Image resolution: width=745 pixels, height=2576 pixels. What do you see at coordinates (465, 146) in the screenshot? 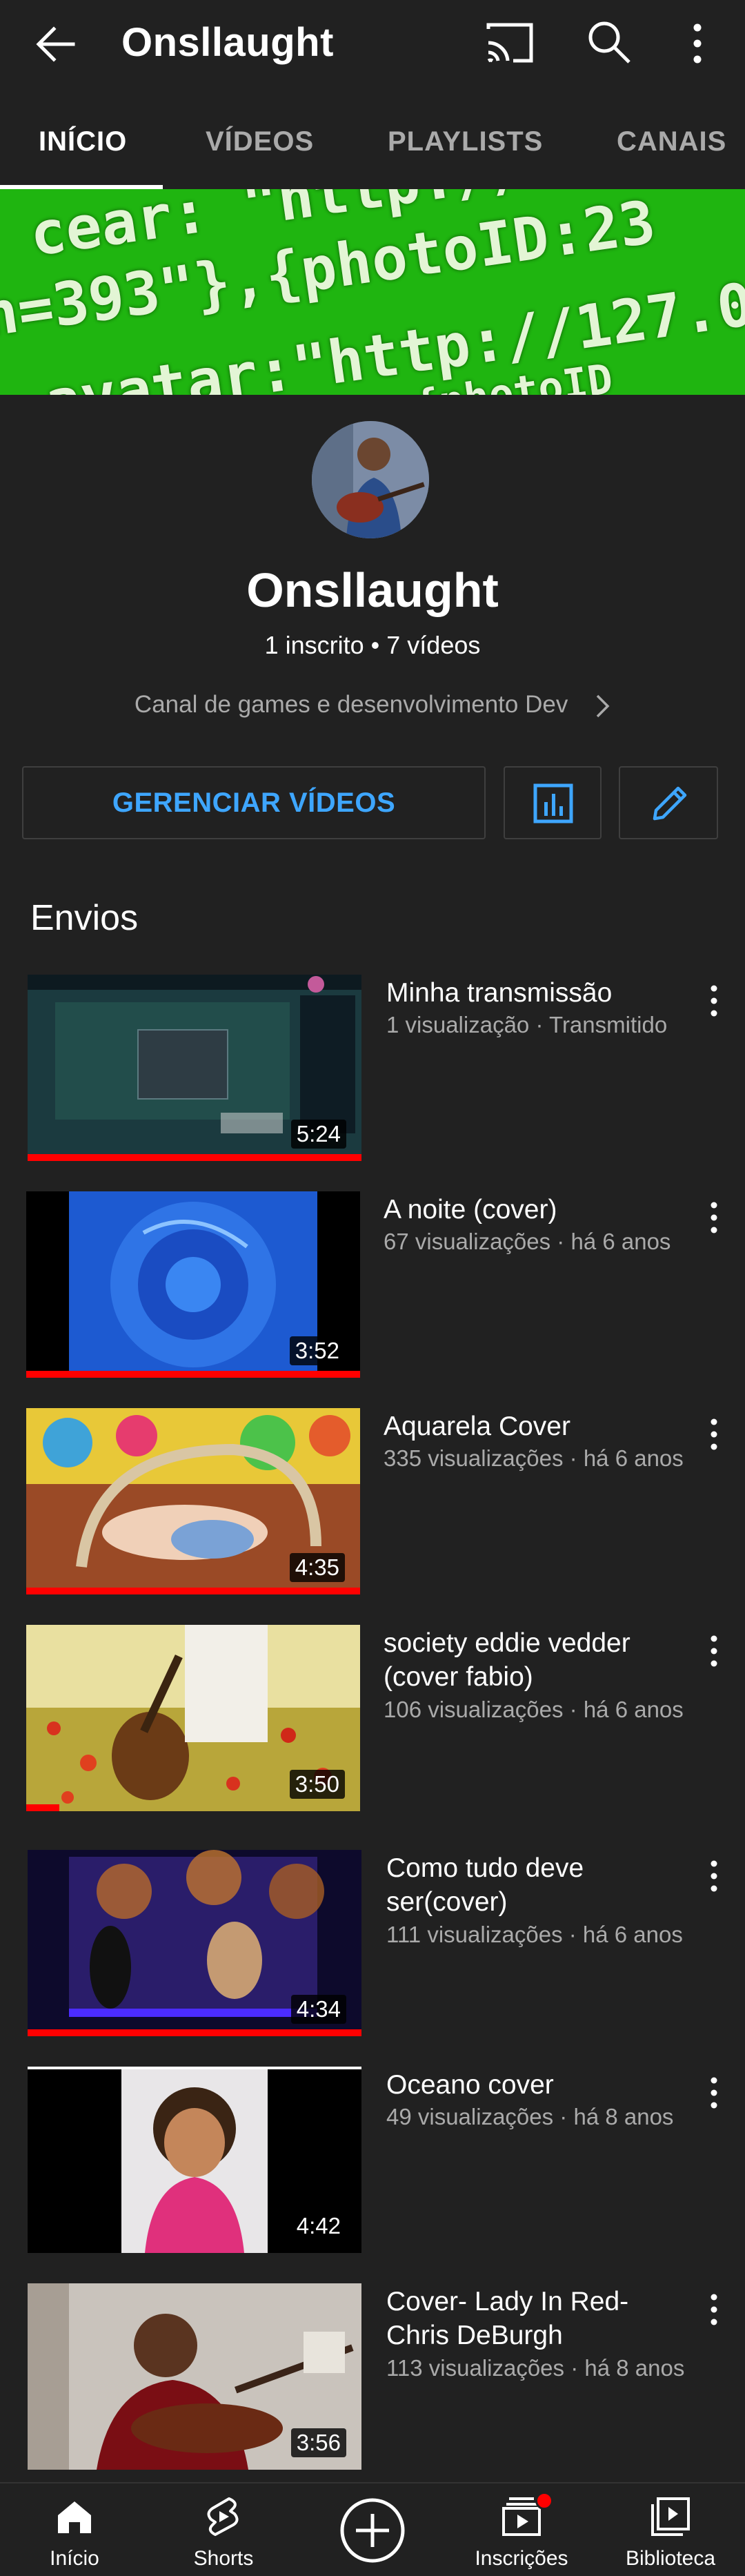
I see `tab-playlists: PLAYLISTS` at bounding box center [465, 146].